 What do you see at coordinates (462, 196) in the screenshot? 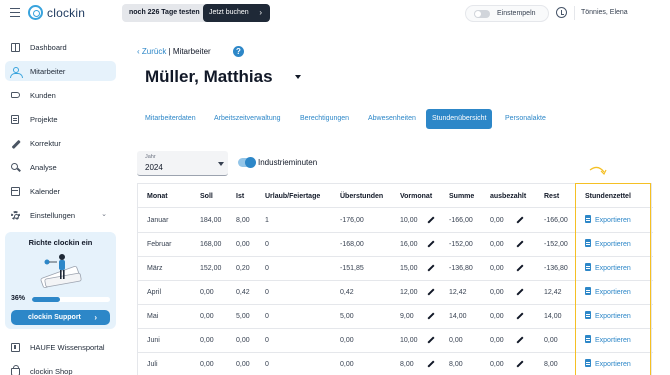
I see `column-header: Summe` at bounding box center [462, 196].